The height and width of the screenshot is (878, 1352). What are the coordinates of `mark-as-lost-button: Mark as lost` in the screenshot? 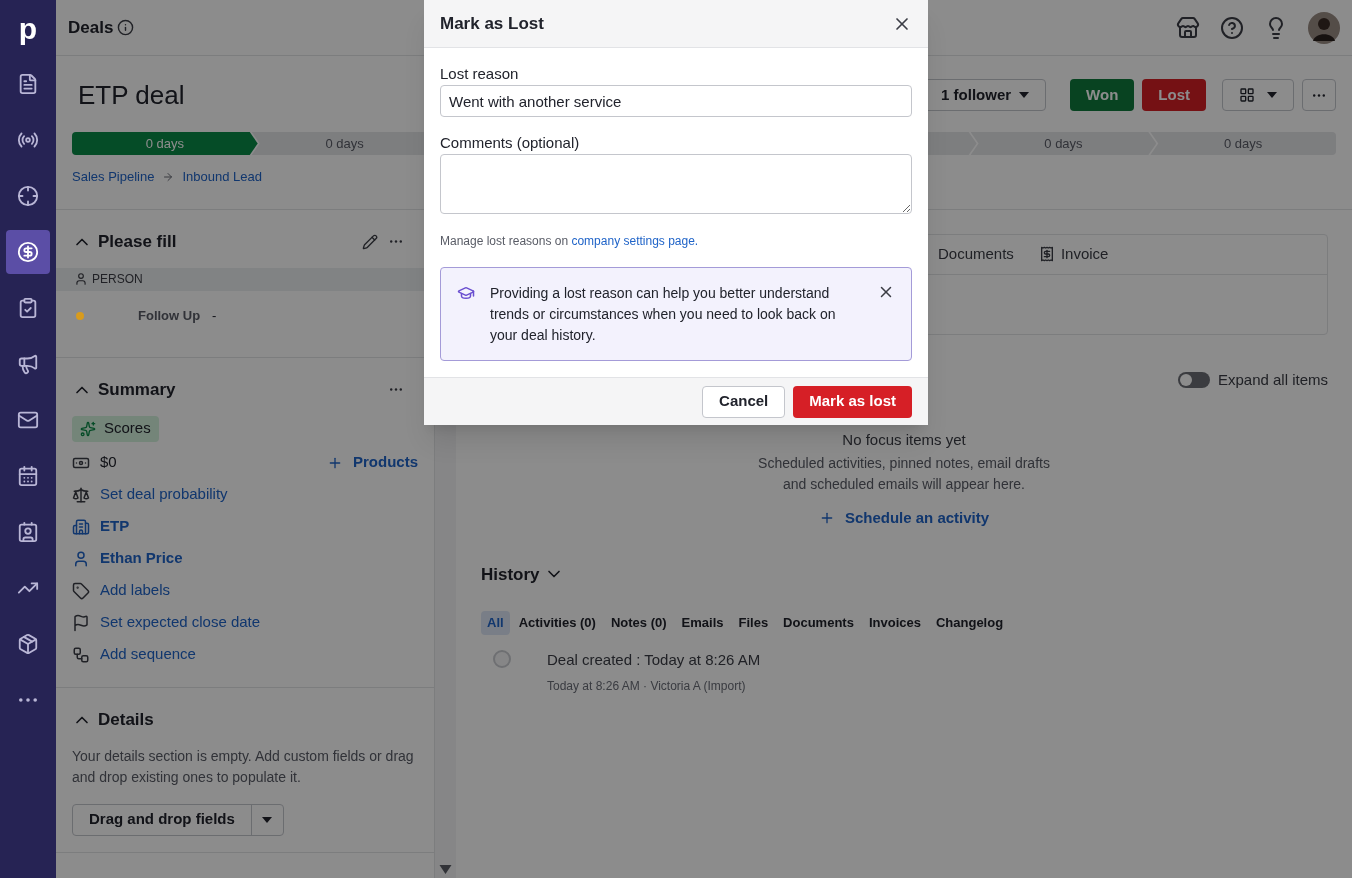 It's located at (852, 401).